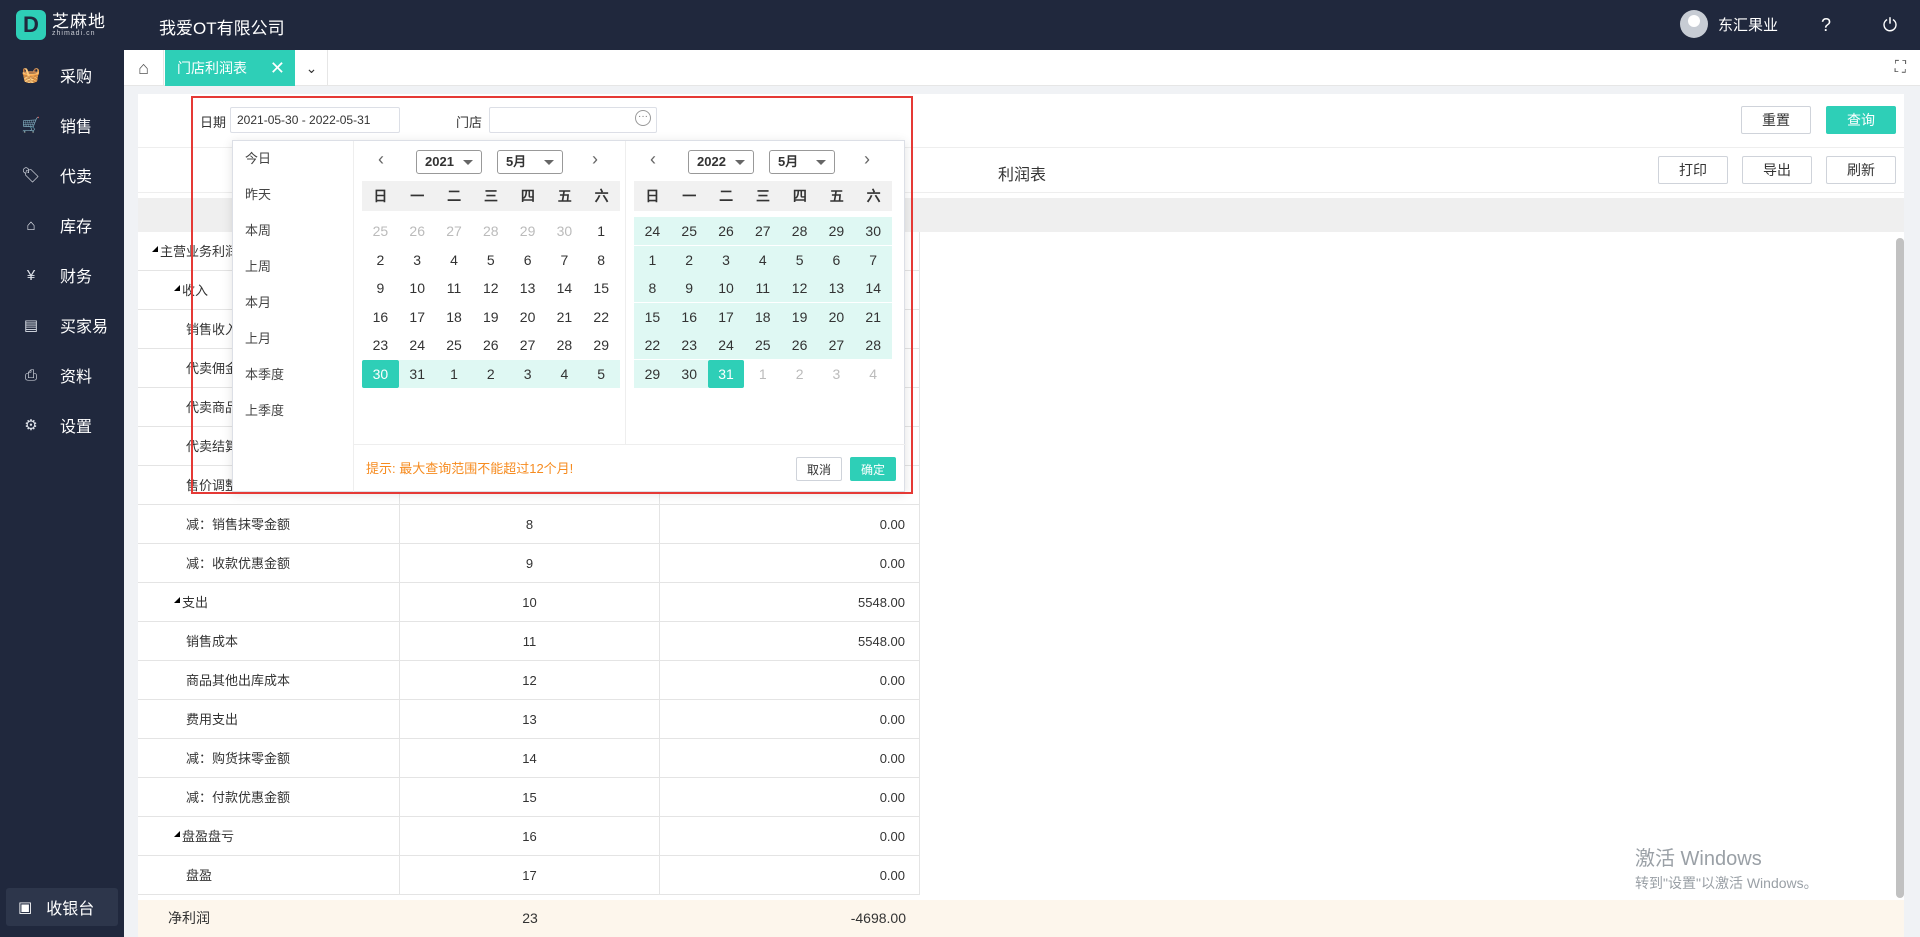 The width and height of the screenshot is (1920, 937). I want to click on cashier-button: ▣ 收银台, so click(62, 907).